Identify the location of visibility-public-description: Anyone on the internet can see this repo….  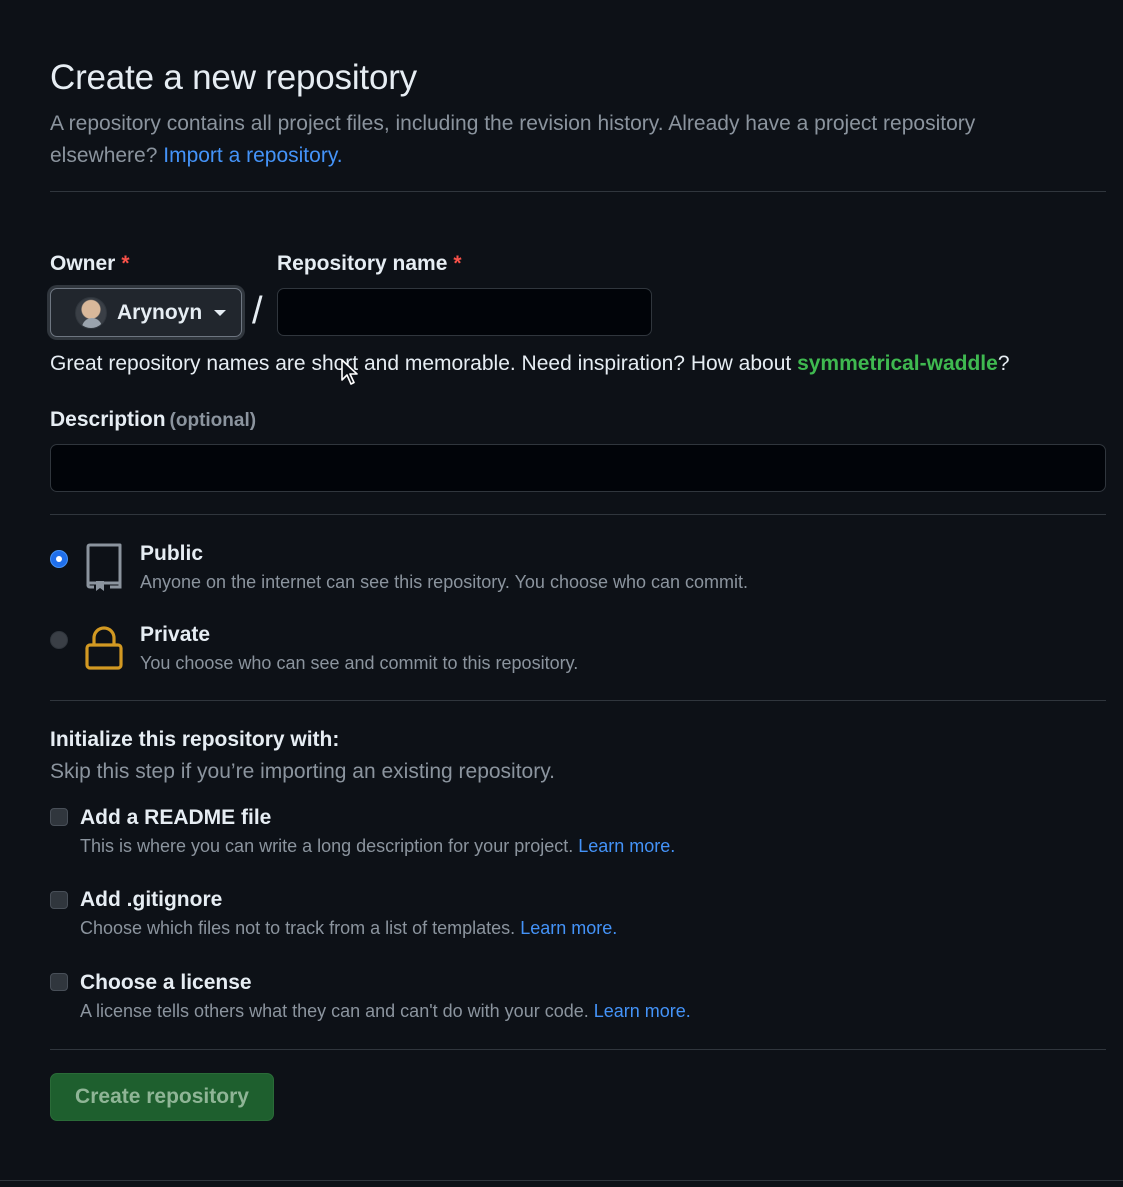
(444, 582).